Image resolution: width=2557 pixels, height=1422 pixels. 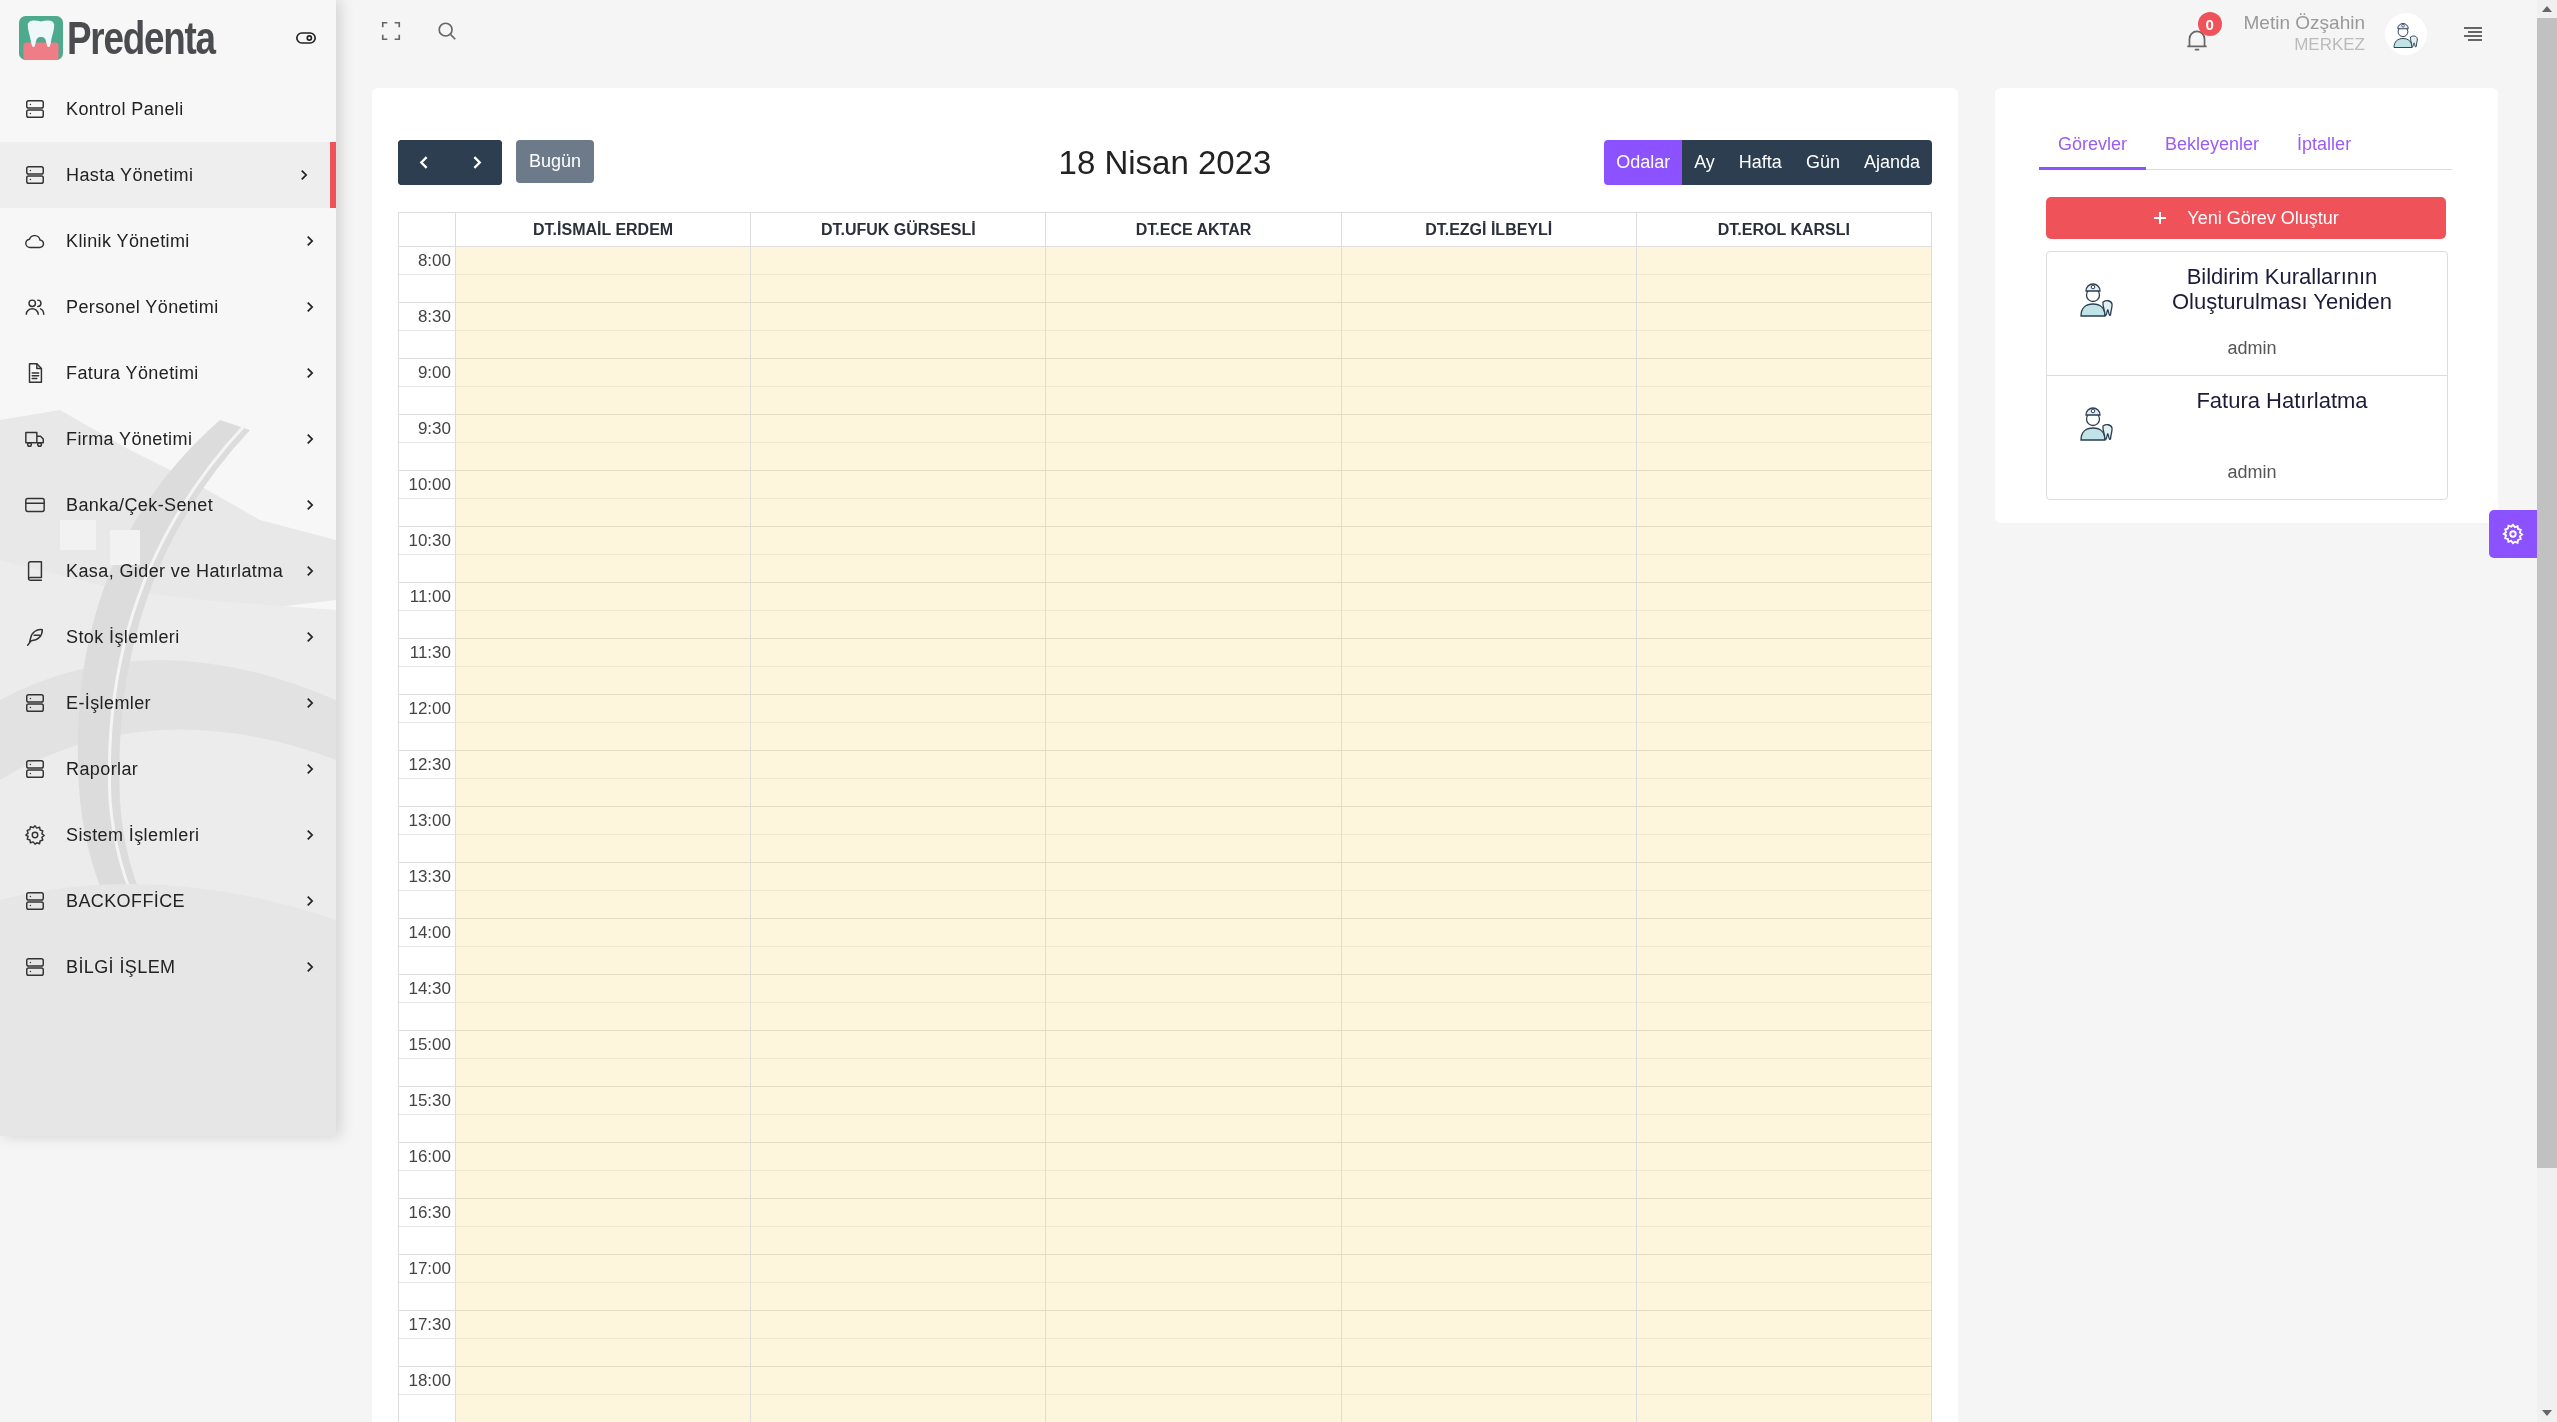 I want to click on brand-name: Predenta, so click(x=141, y=38).